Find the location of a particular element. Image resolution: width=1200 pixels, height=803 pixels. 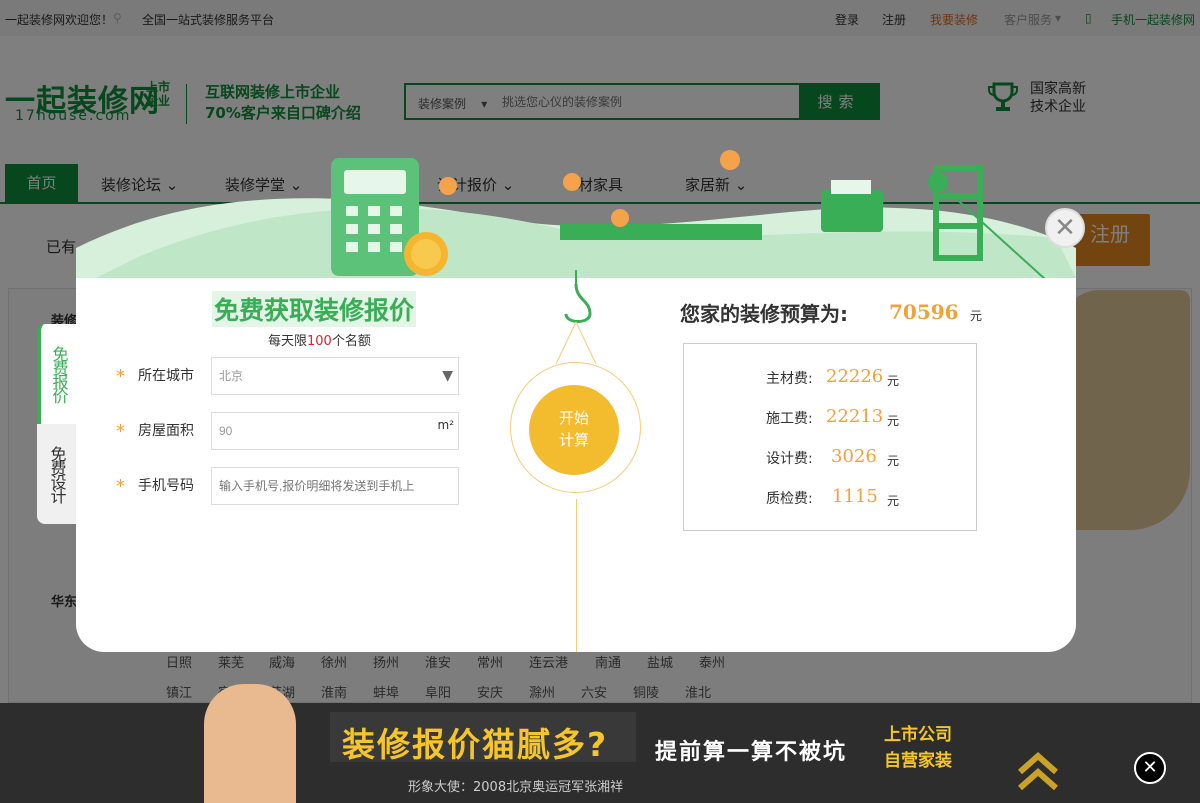

chevron-up-icon is located at coordinates (1038, 771).